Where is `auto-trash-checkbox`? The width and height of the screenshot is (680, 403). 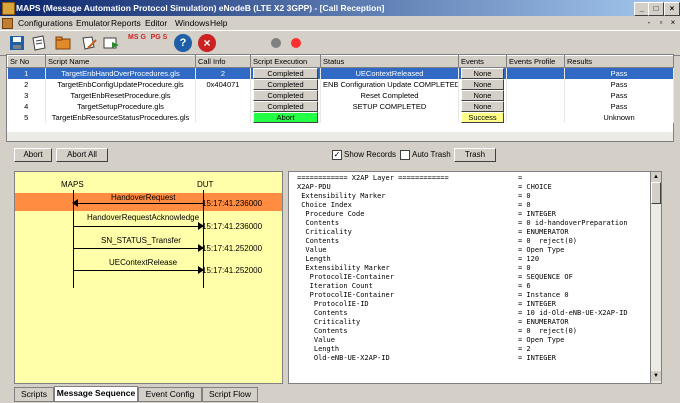 auto-trash-checkbox is located at coordinates (405, 155).